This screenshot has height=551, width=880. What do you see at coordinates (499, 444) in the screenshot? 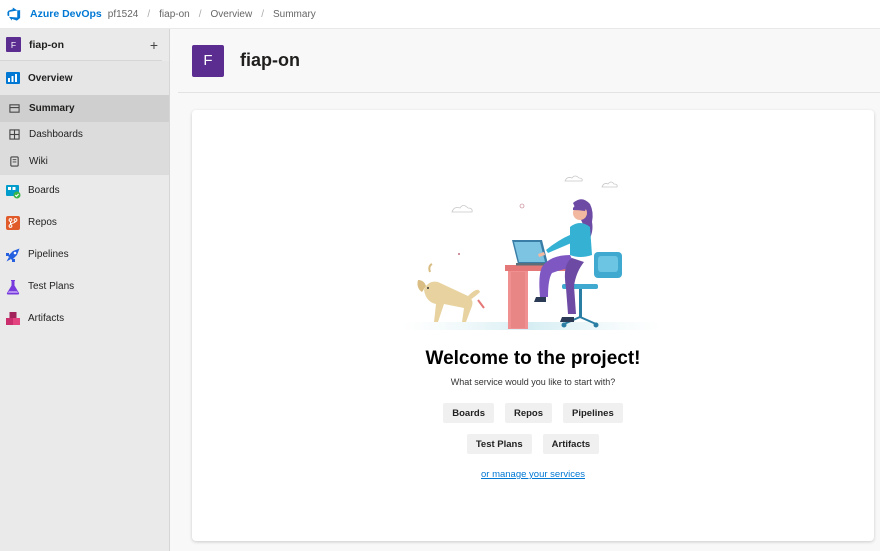
I see `test-plans-button: Test Plans` at bounding box center [499, 444].